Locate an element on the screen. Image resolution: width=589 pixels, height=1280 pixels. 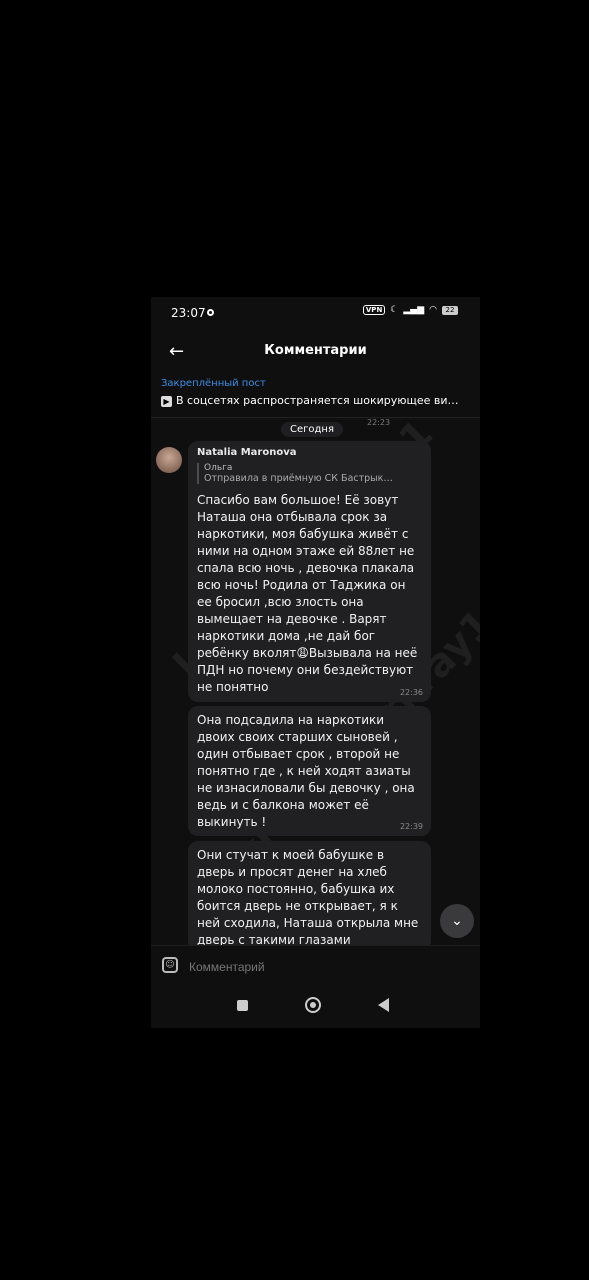
scroll-down-button: ⌄ is located at coordinates (457, 921).